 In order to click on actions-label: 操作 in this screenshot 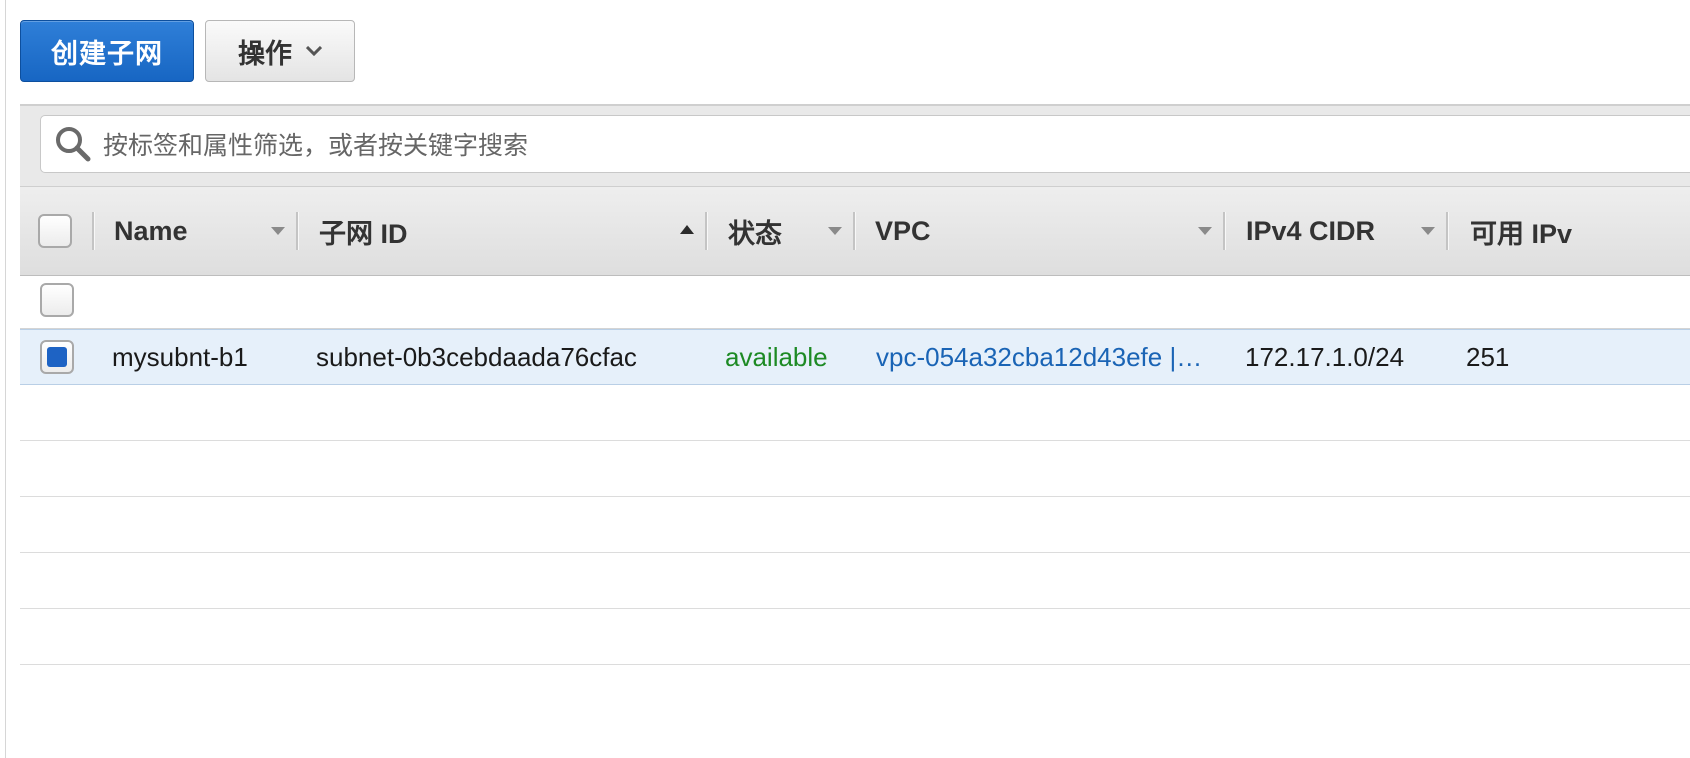, I will do `click(265, 53)`.